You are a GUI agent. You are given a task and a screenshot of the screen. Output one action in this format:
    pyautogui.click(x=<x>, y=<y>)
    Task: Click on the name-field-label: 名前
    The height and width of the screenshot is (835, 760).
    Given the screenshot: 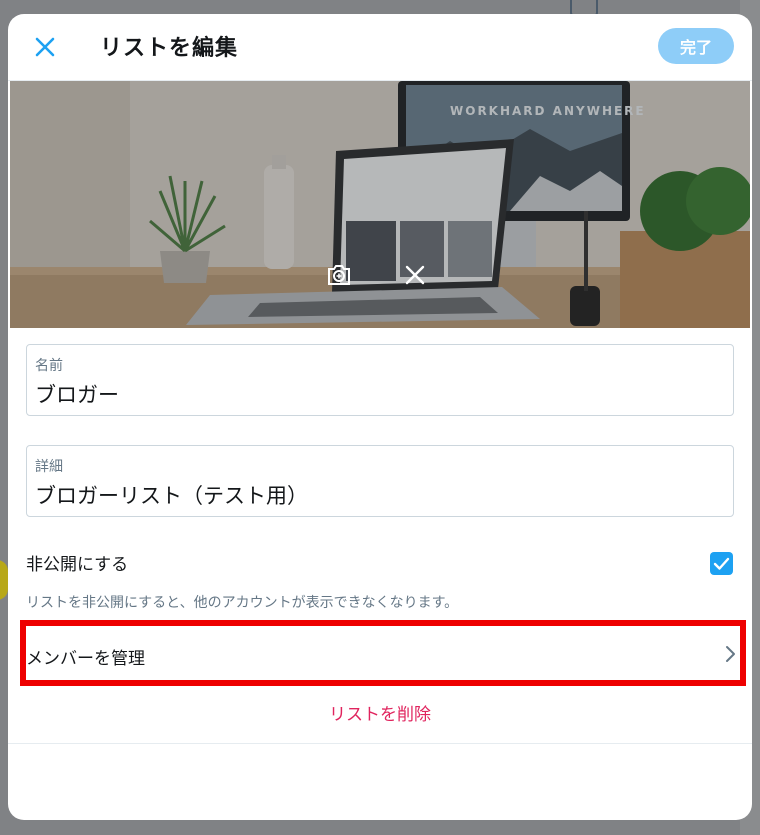 What is the action you would take?
    pyautogui.click(x=49, y=366)
    